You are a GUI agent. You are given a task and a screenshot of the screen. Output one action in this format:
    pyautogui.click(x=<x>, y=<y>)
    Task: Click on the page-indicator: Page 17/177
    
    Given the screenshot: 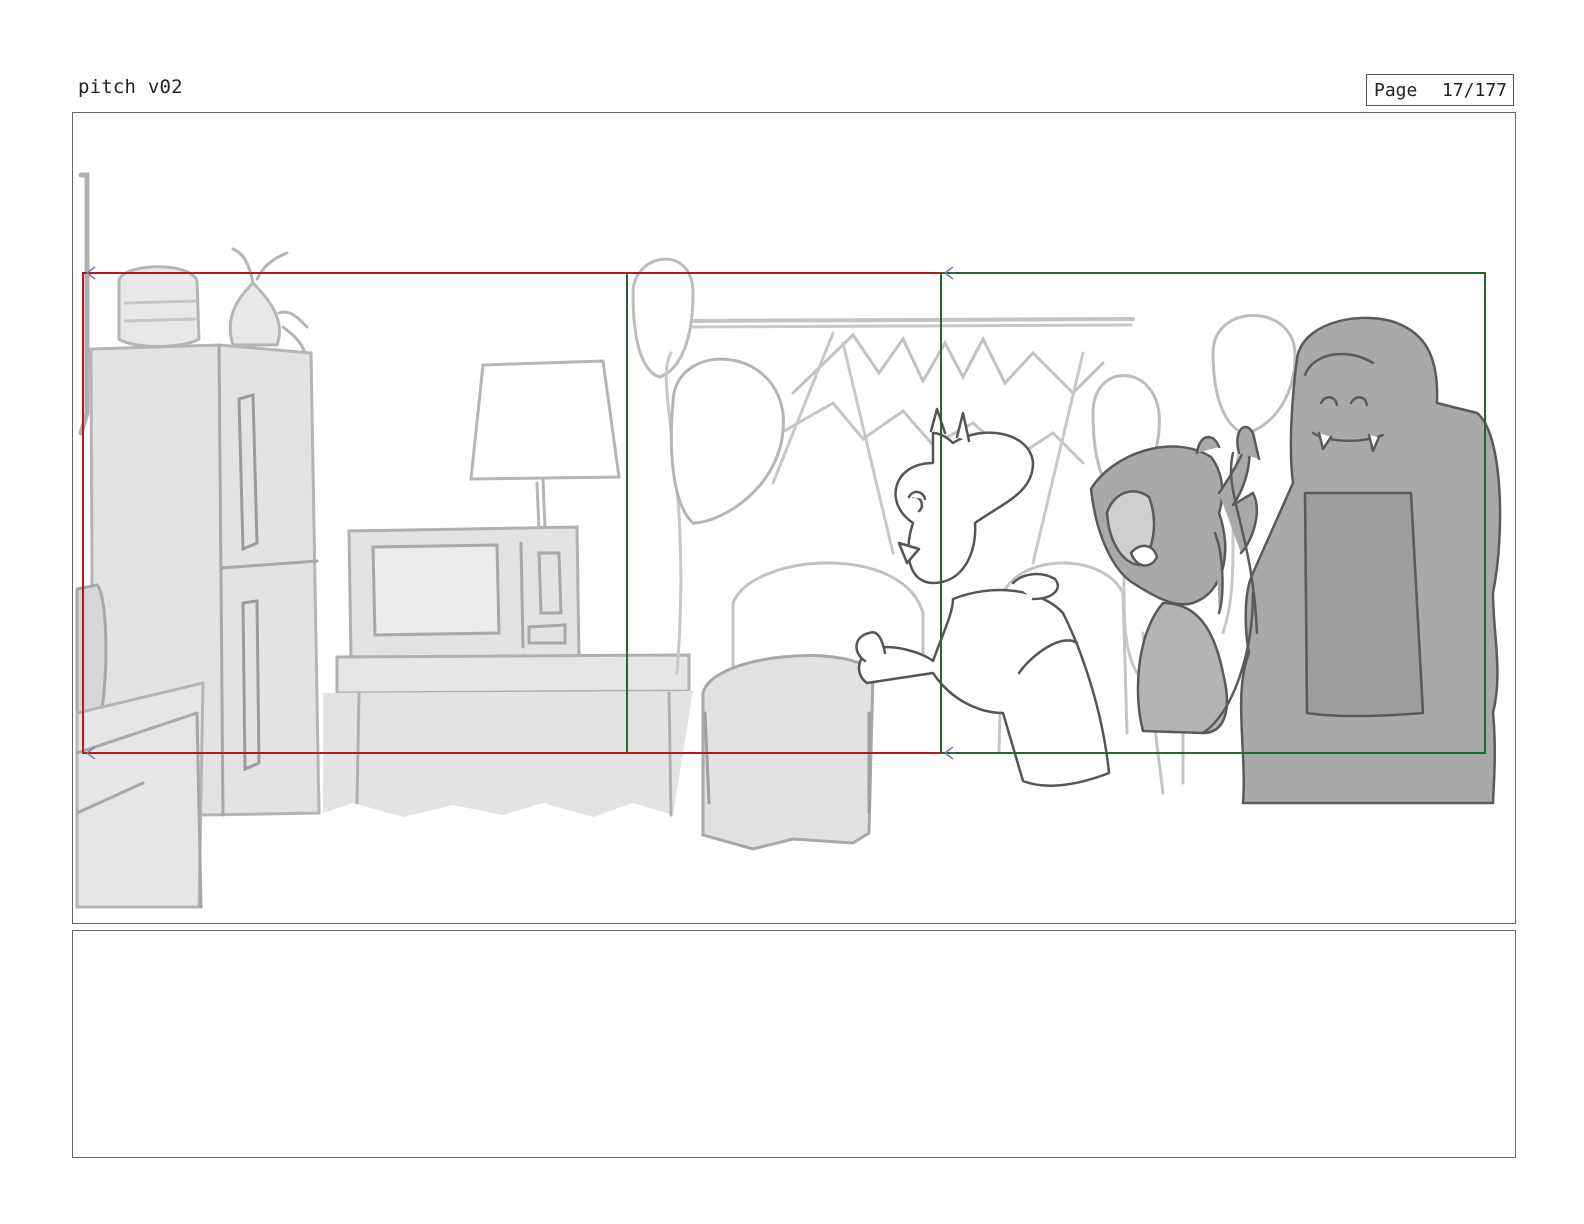 What is the action you would take?
    pyautogui.click(x=1440, y=90)
    